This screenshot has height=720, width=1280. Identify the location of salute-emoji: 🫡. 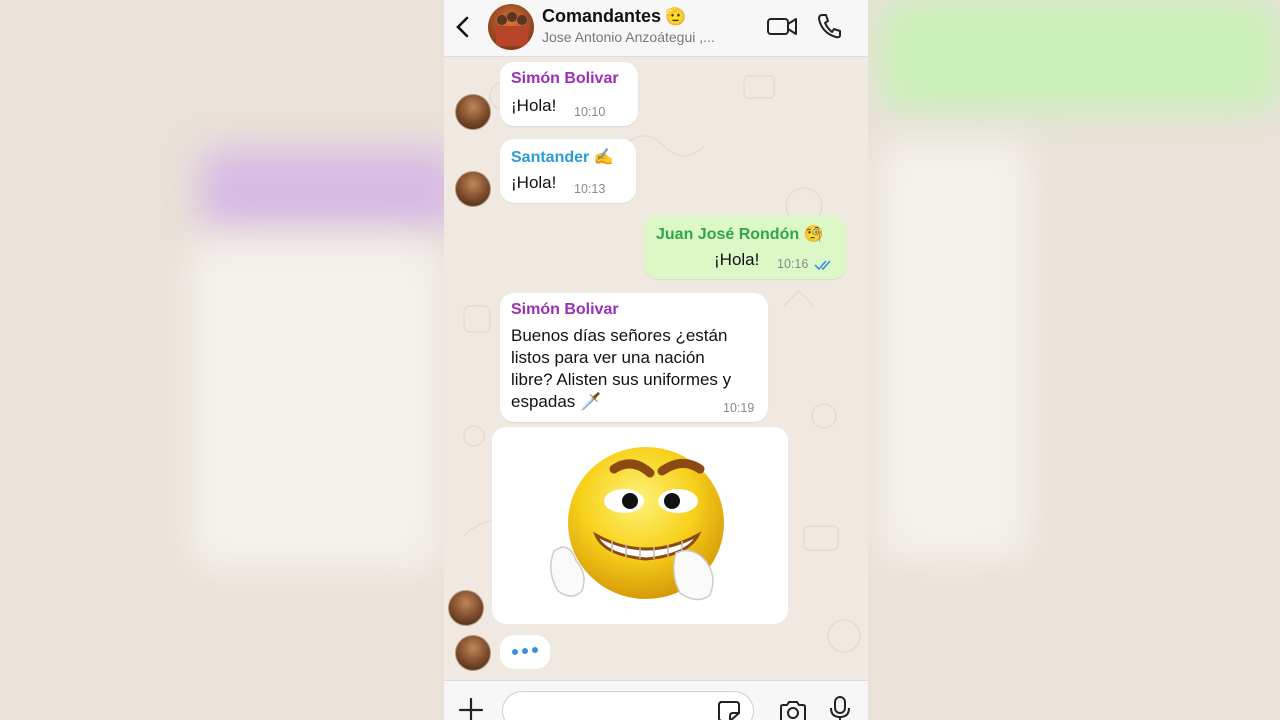
(676, 16).